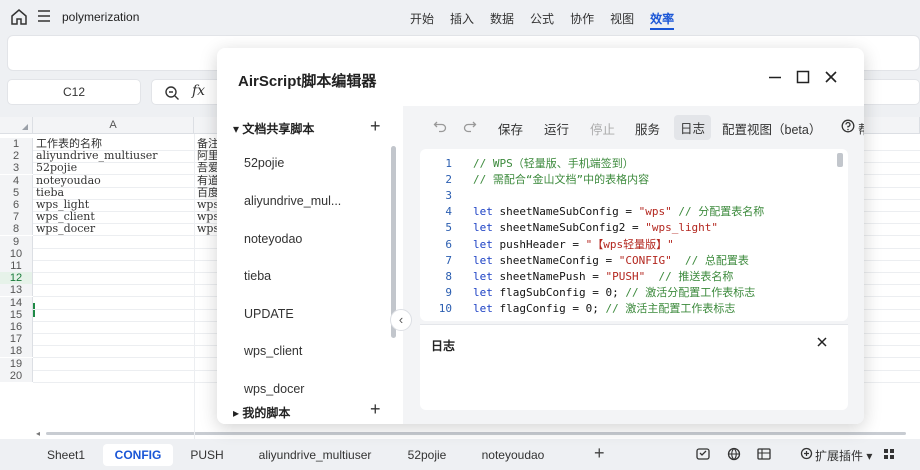 This screenshot has height=470, width=920. What do you see at coordinates (16, 266) in the screenshot?
I see `row-header: 11` at bounding box center [16, 266].